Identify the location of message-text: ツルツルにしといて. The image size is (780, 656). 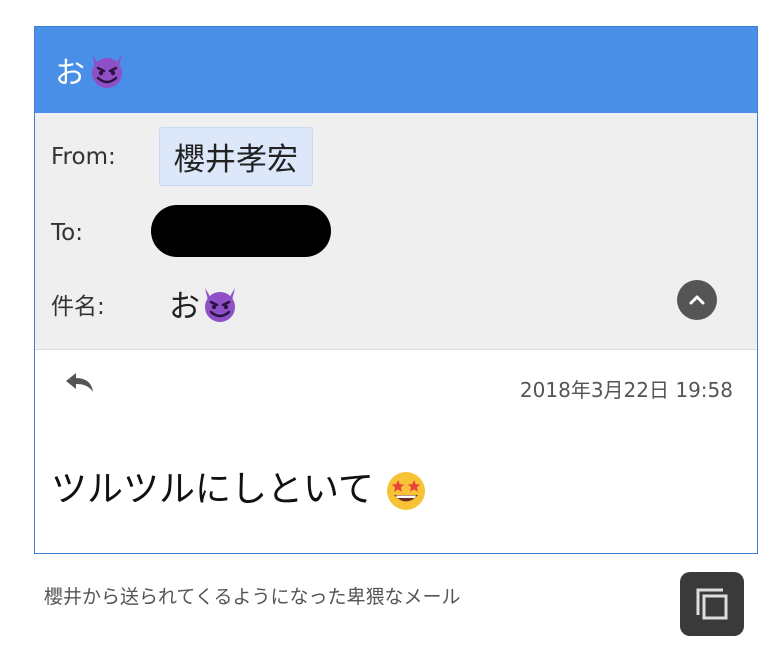
(212, 489).